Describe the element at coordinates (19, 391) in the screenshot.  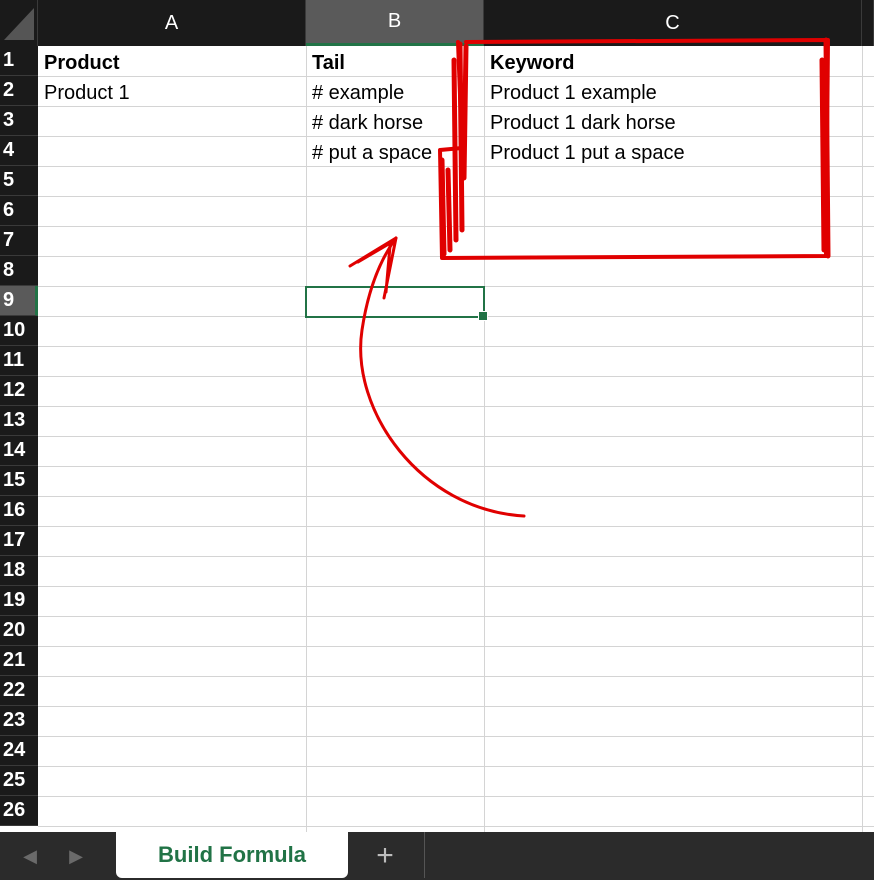
I see `row-header-12: 12` at that location.